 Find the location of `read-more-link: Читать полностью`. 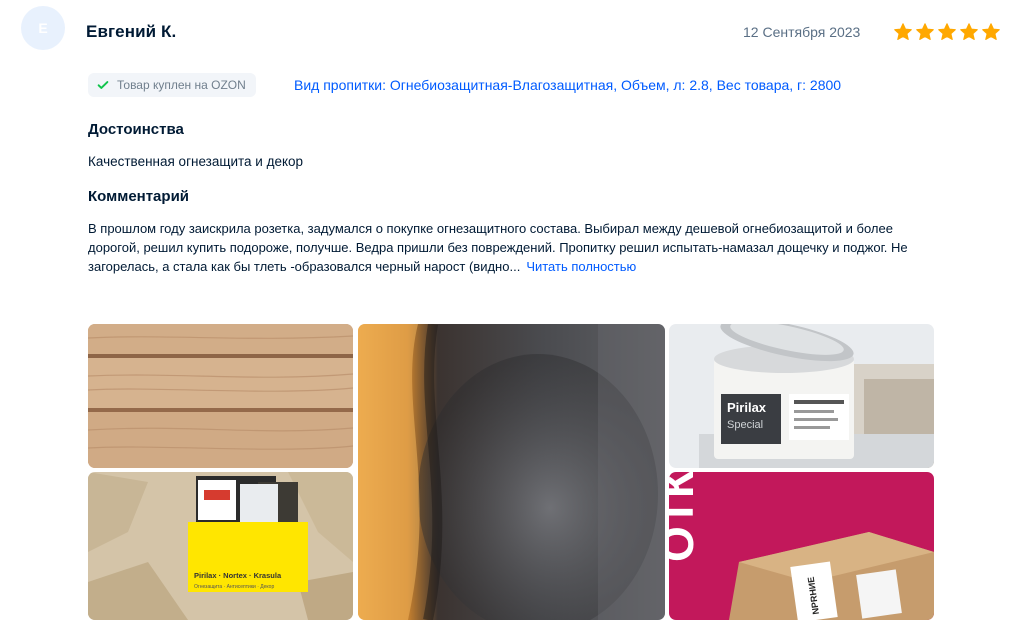

read-more-link: Читать полностью is located at coordinates (581, 266).